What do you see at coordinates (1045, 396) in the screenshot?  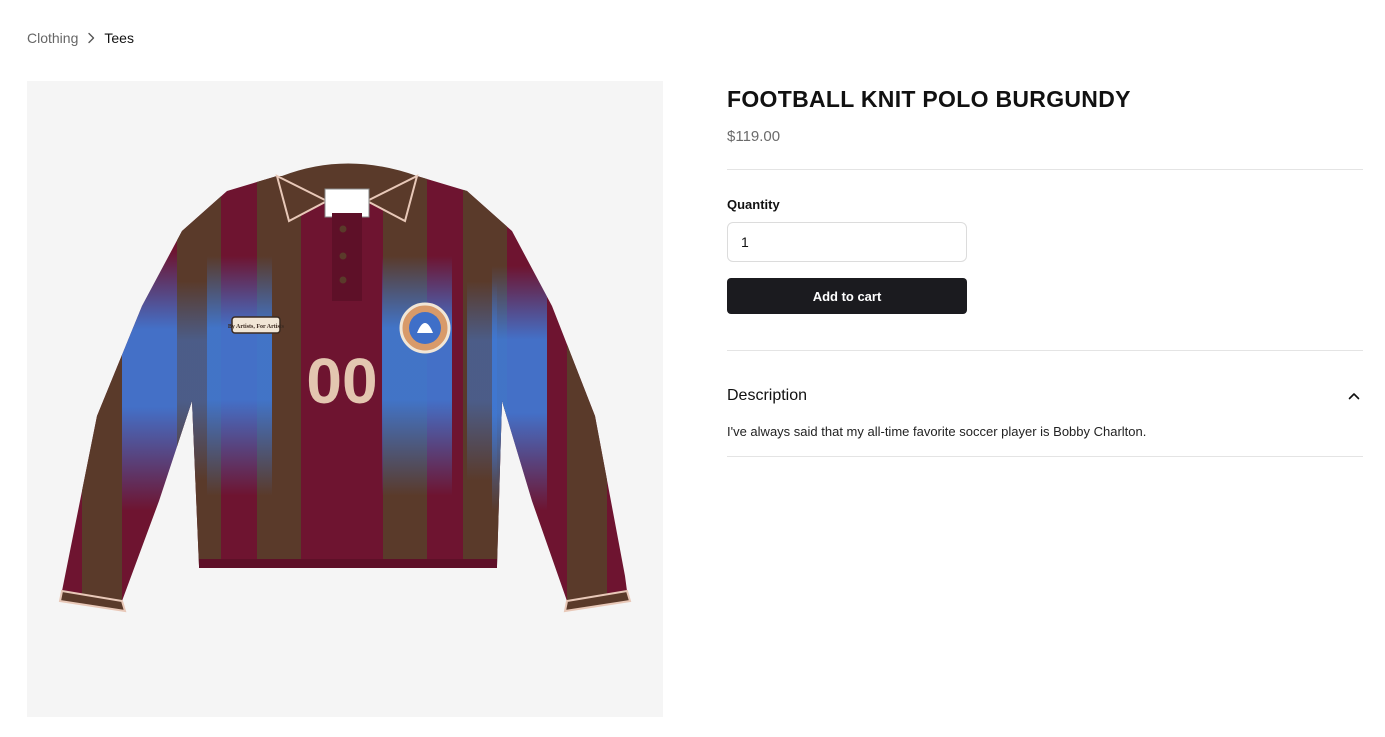 I see `description-accordion-toggle: Description` at bounding box center [1045, 396].